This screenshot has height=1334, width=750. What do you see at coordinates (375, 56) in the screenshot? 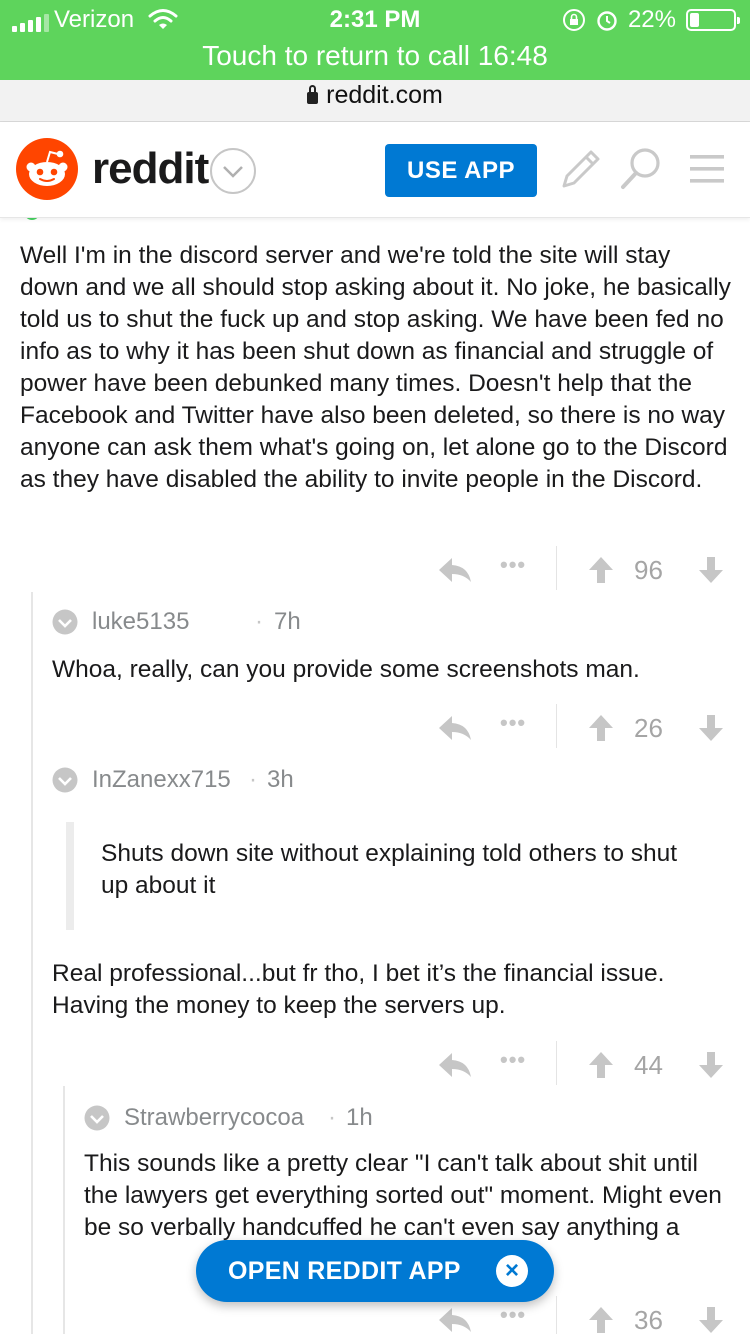
I see `return-to-call-banner: Touch to return to call 16:48` at bounding box center [375, 56].